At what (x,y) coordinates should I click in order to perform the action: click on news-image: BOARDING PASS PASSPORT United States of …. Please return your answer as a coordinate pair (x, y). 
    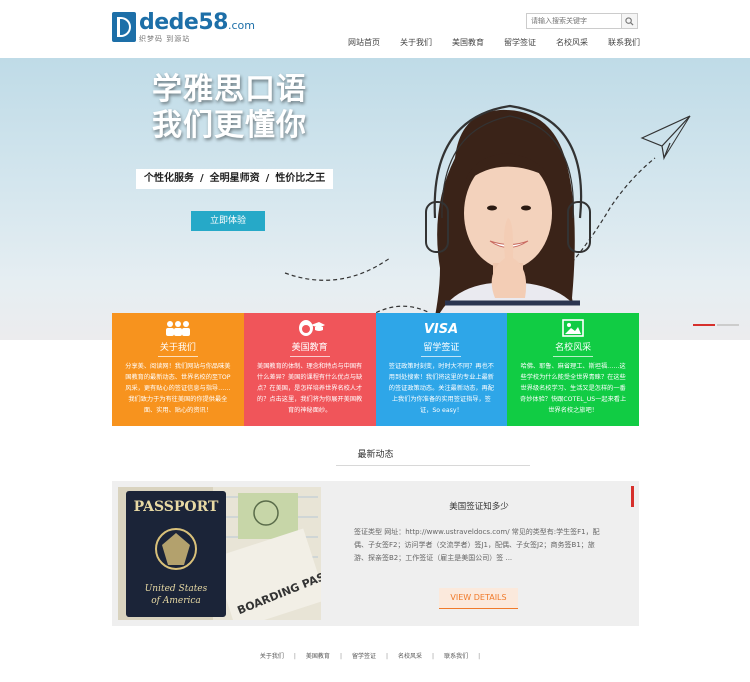
    Looking at the image, I should click on (219, 553).